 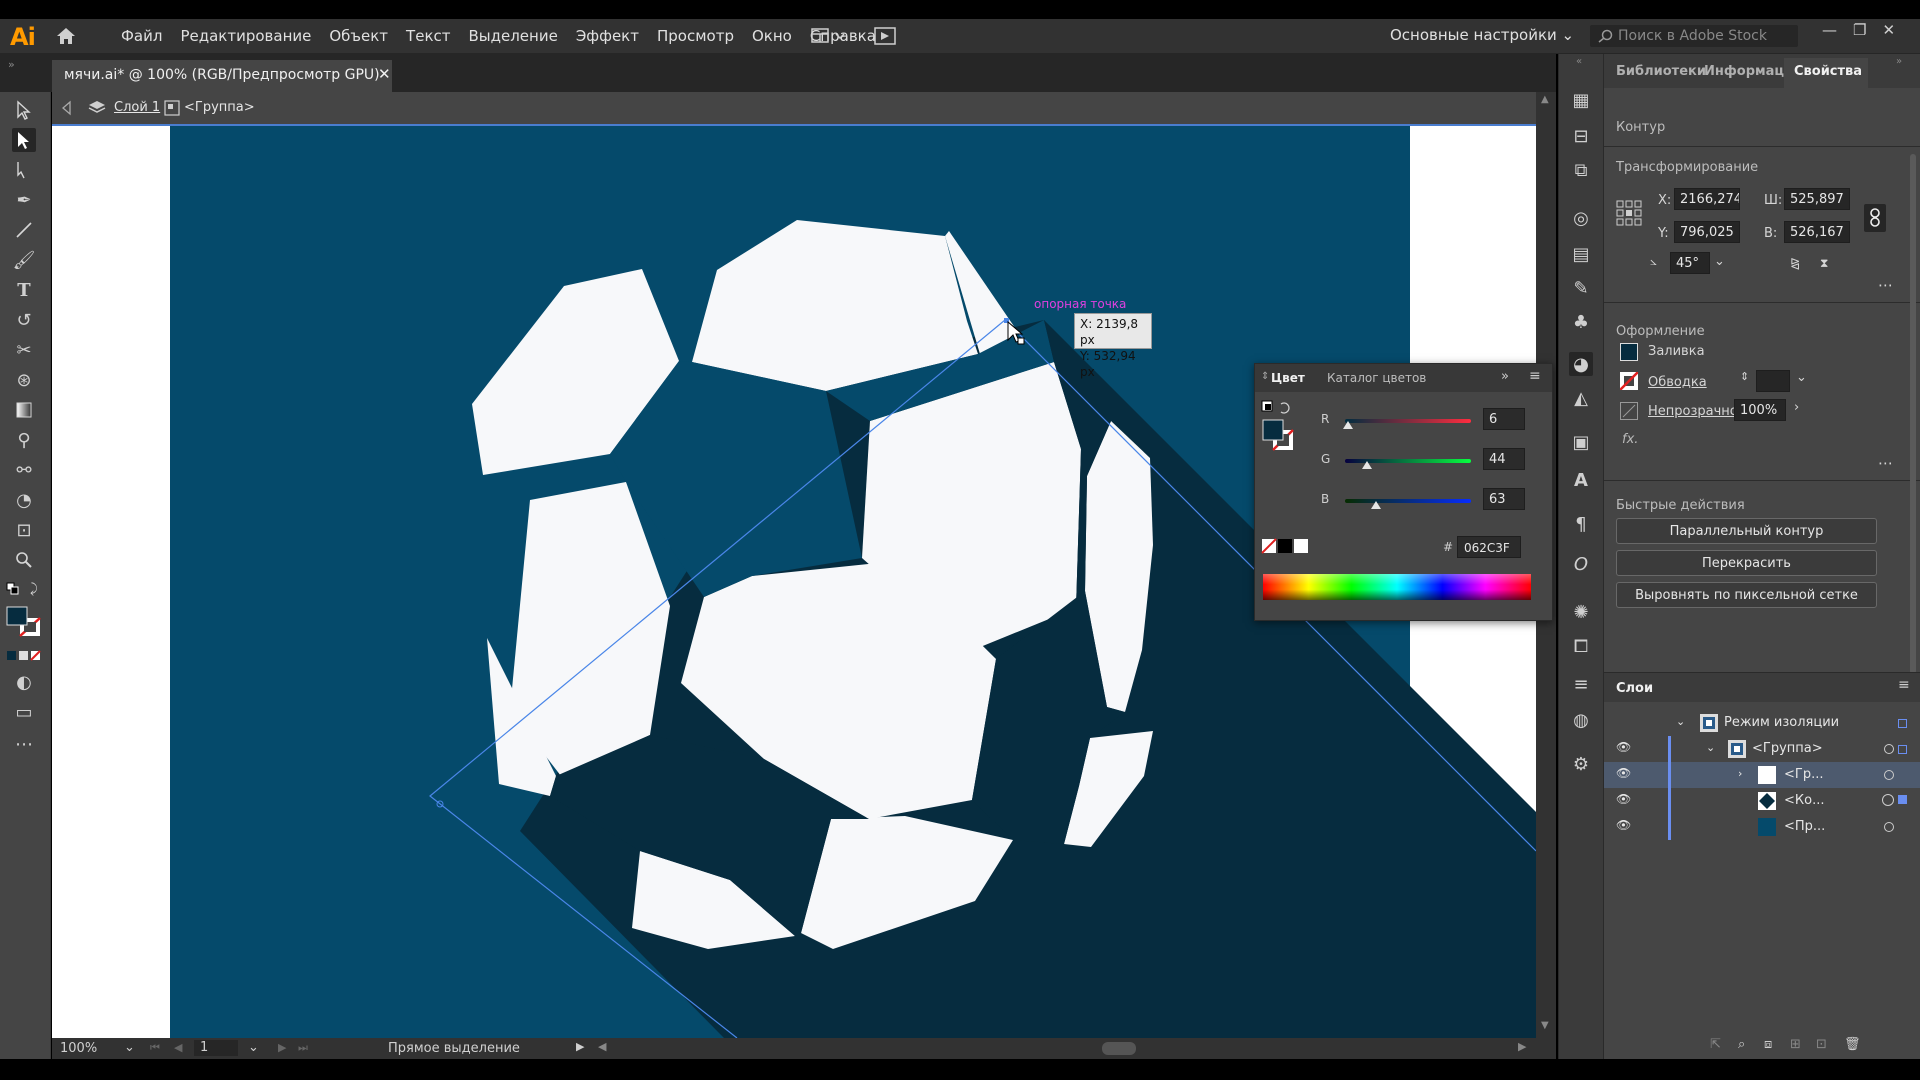 I want to click on asset-export-panel-icon: ⚙, so click(x=1581, y=764).